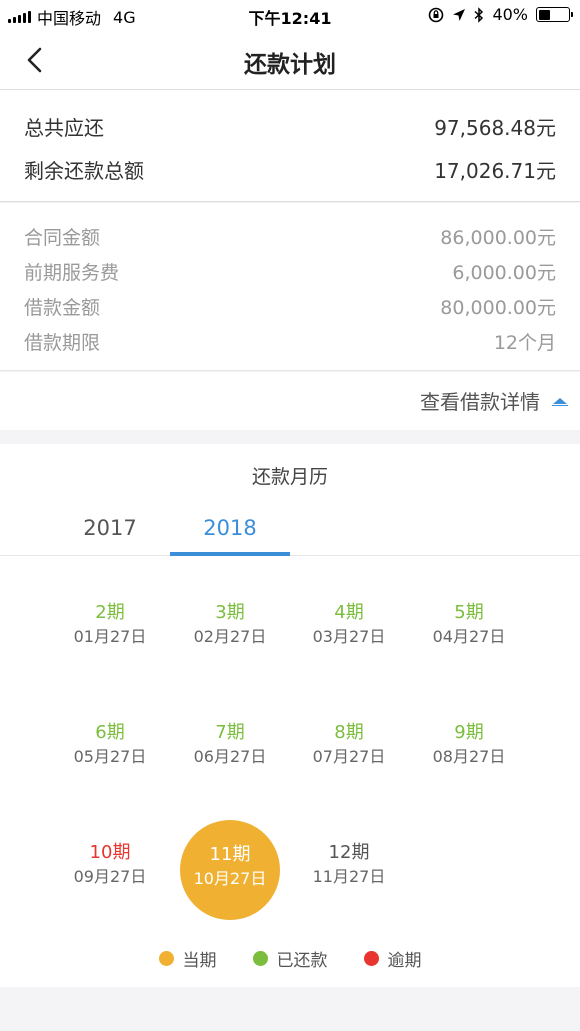 Image resolution: width=580 pixels, height=1031 pixels. I want to click on detail-row: 合同金额 86,000.00元, so click(290, 236).